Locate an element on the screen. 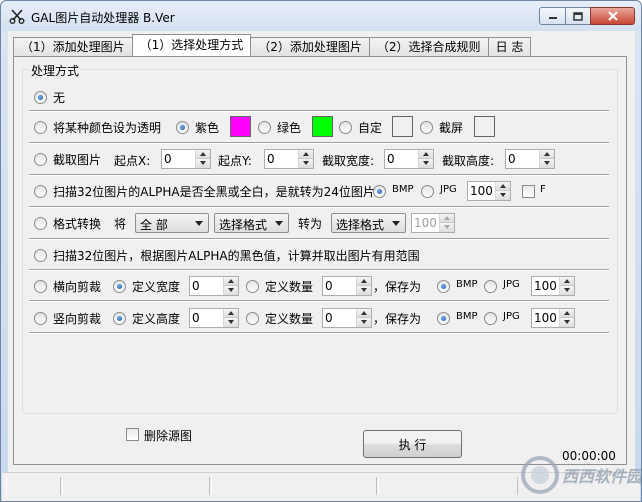 Image resolution: width=642 pixels, height=502 pixels. label-vcut-bmp: BMP is located at coordinates (467, 316).